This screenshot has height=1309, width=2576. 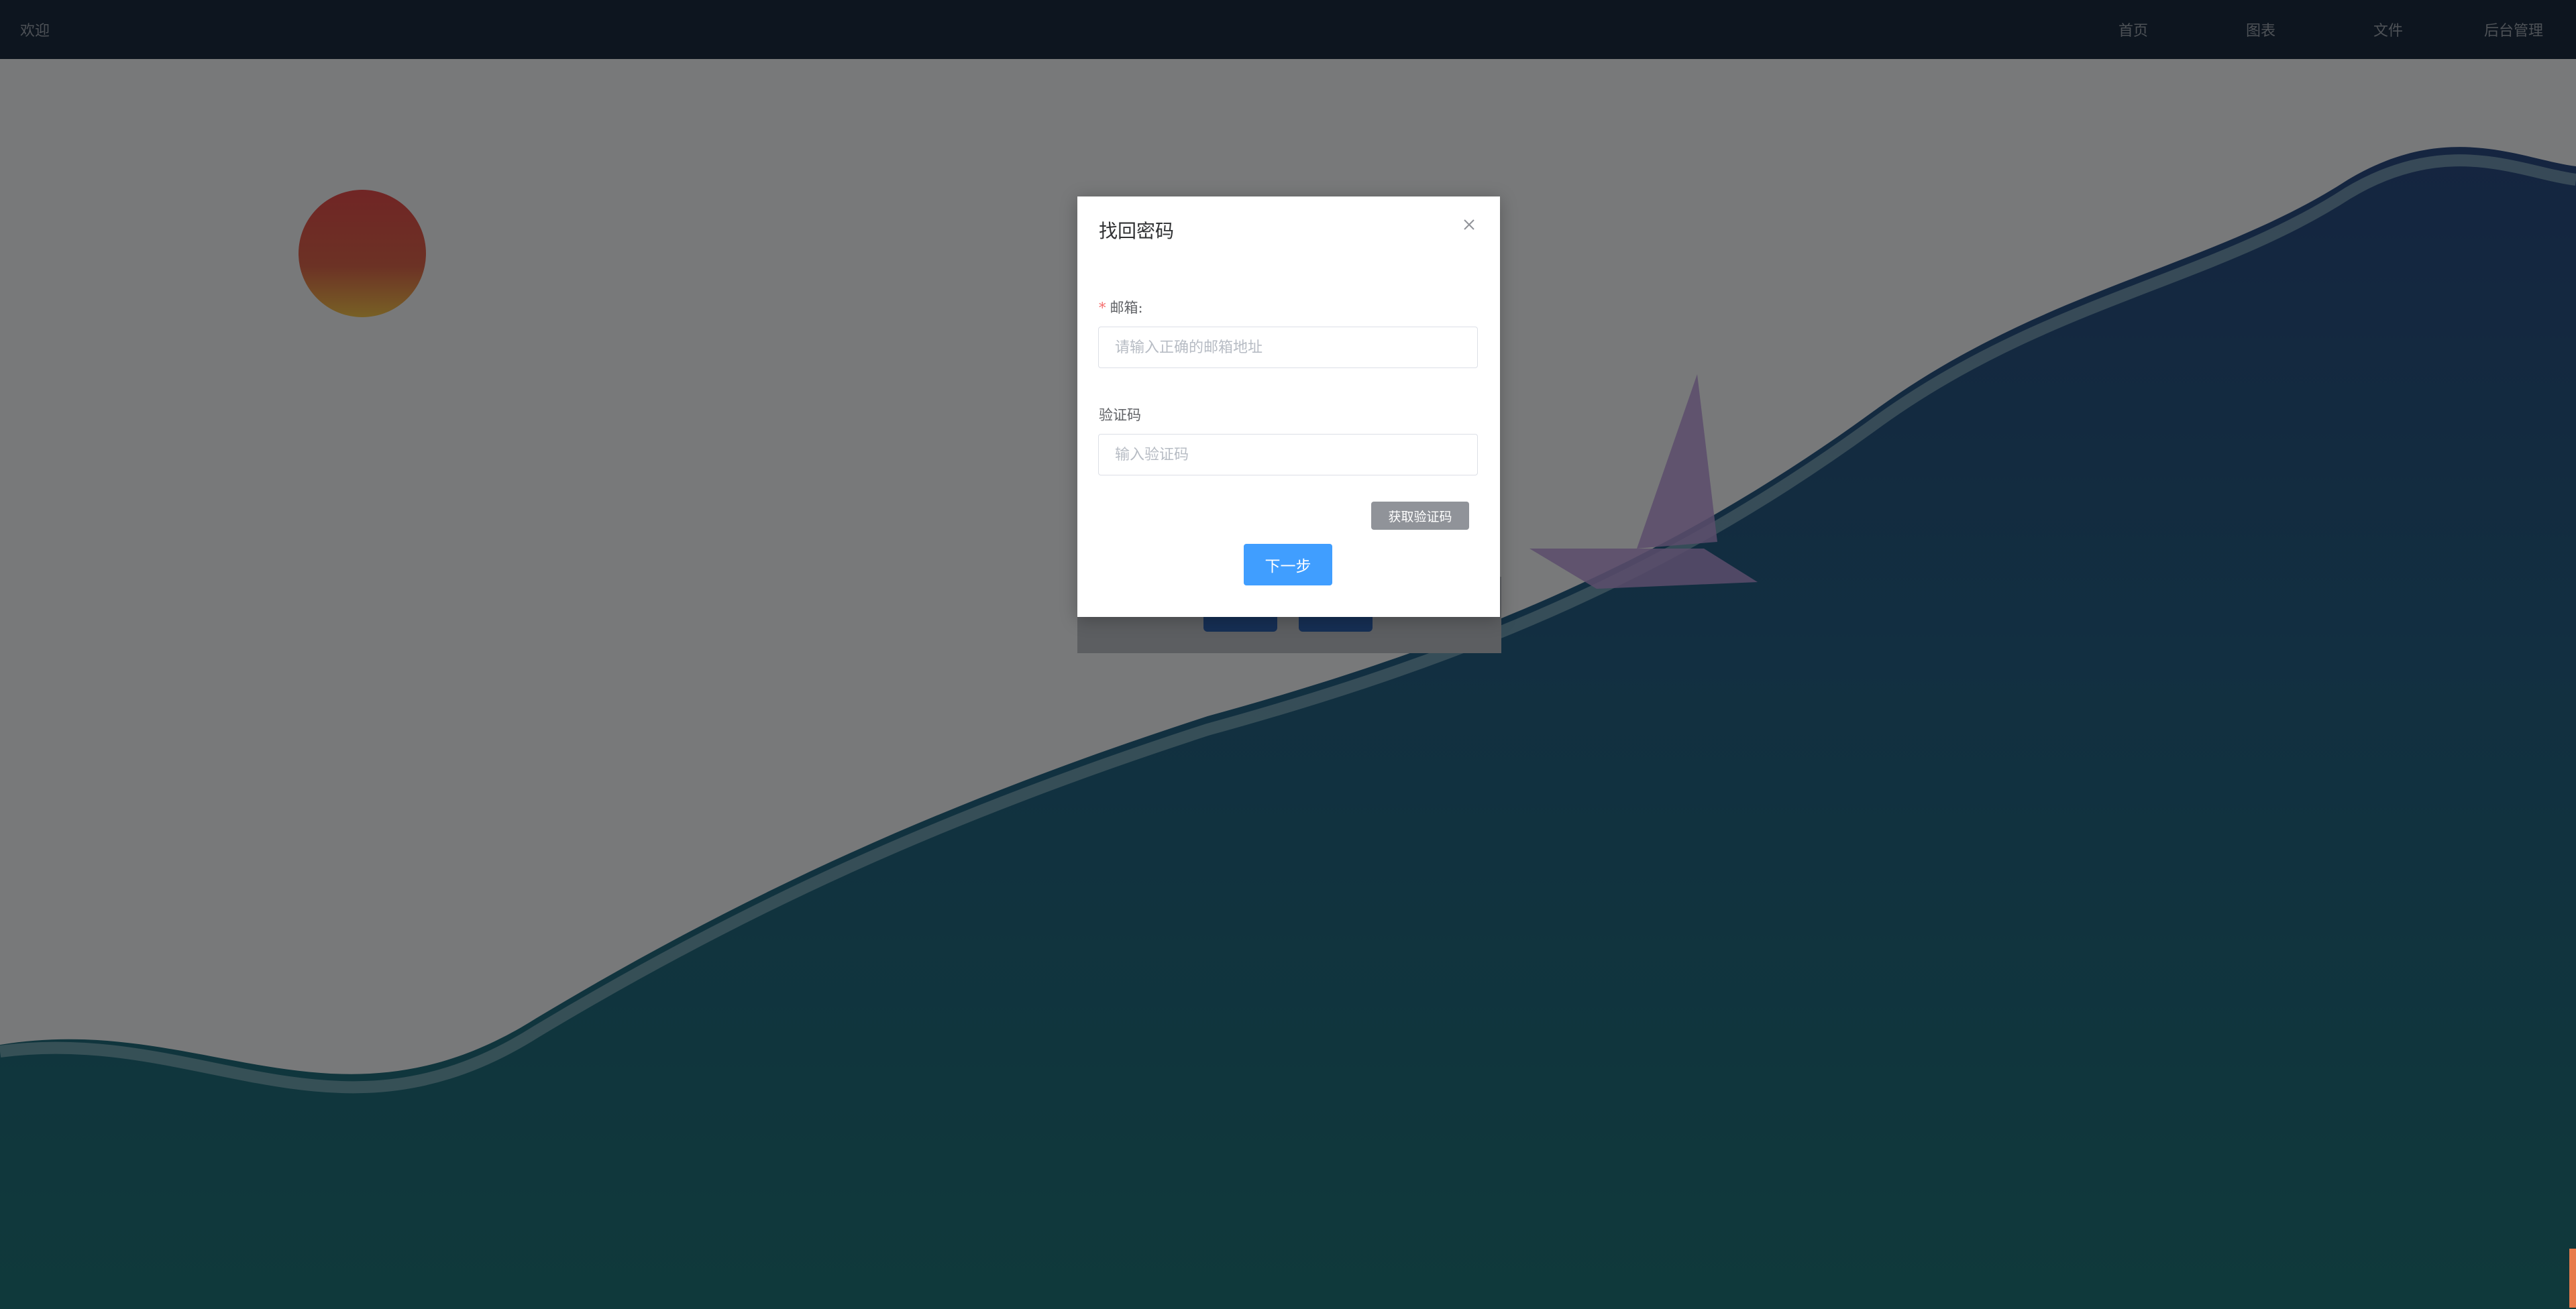 What do you see at coordinates (1288, 455) in the screenshot?
I see `code-field` at bounding box center [1288, 455].